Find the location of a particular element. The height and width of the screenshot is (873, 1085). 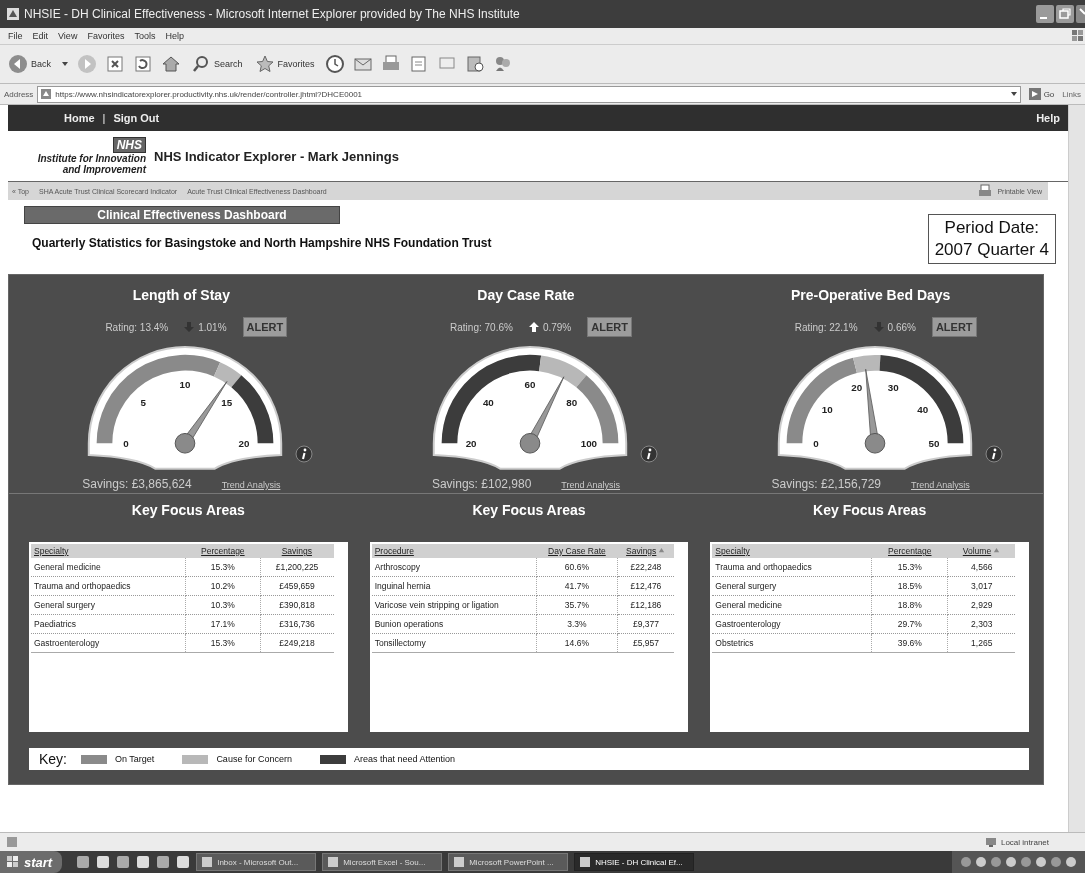

address-label: Address is located at coordinates (19, 94).